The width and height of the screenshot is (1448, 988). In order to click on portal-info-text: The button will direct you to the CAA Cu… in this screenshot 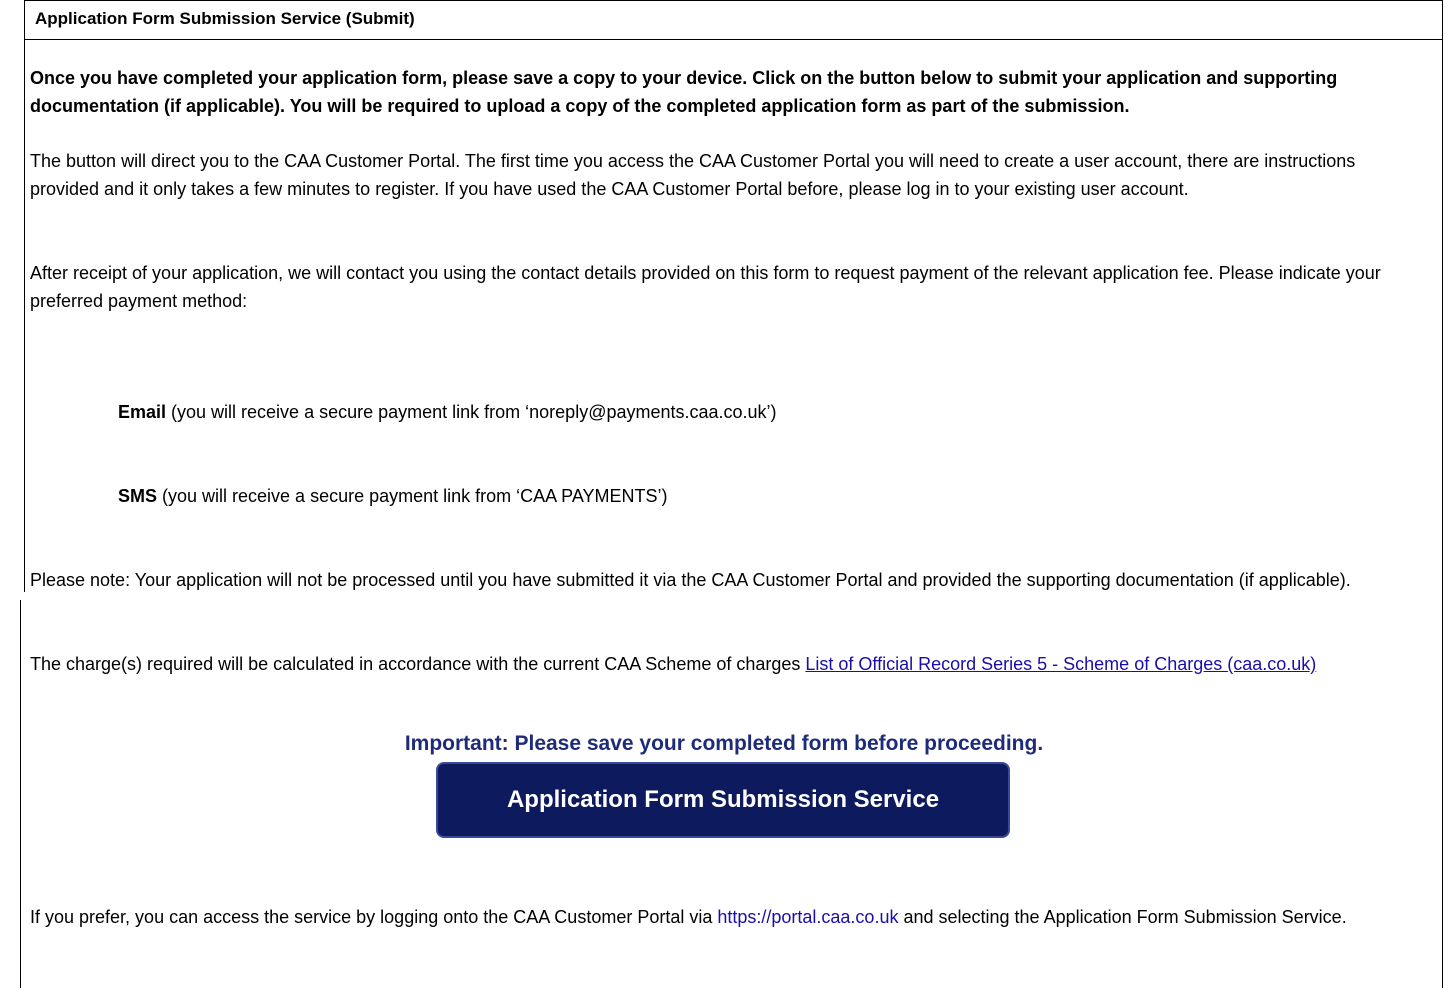, I will do `click(693, 175)`.